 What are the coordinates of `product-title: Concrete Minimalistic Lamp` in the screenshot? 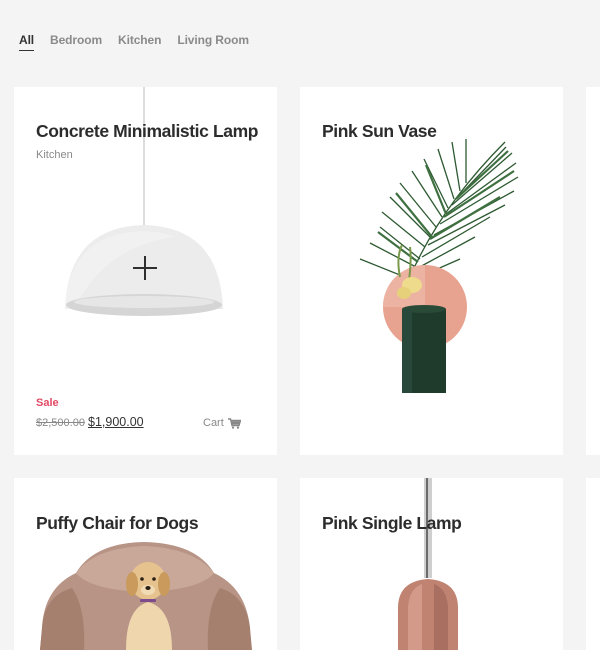 It's located at (147, 131).